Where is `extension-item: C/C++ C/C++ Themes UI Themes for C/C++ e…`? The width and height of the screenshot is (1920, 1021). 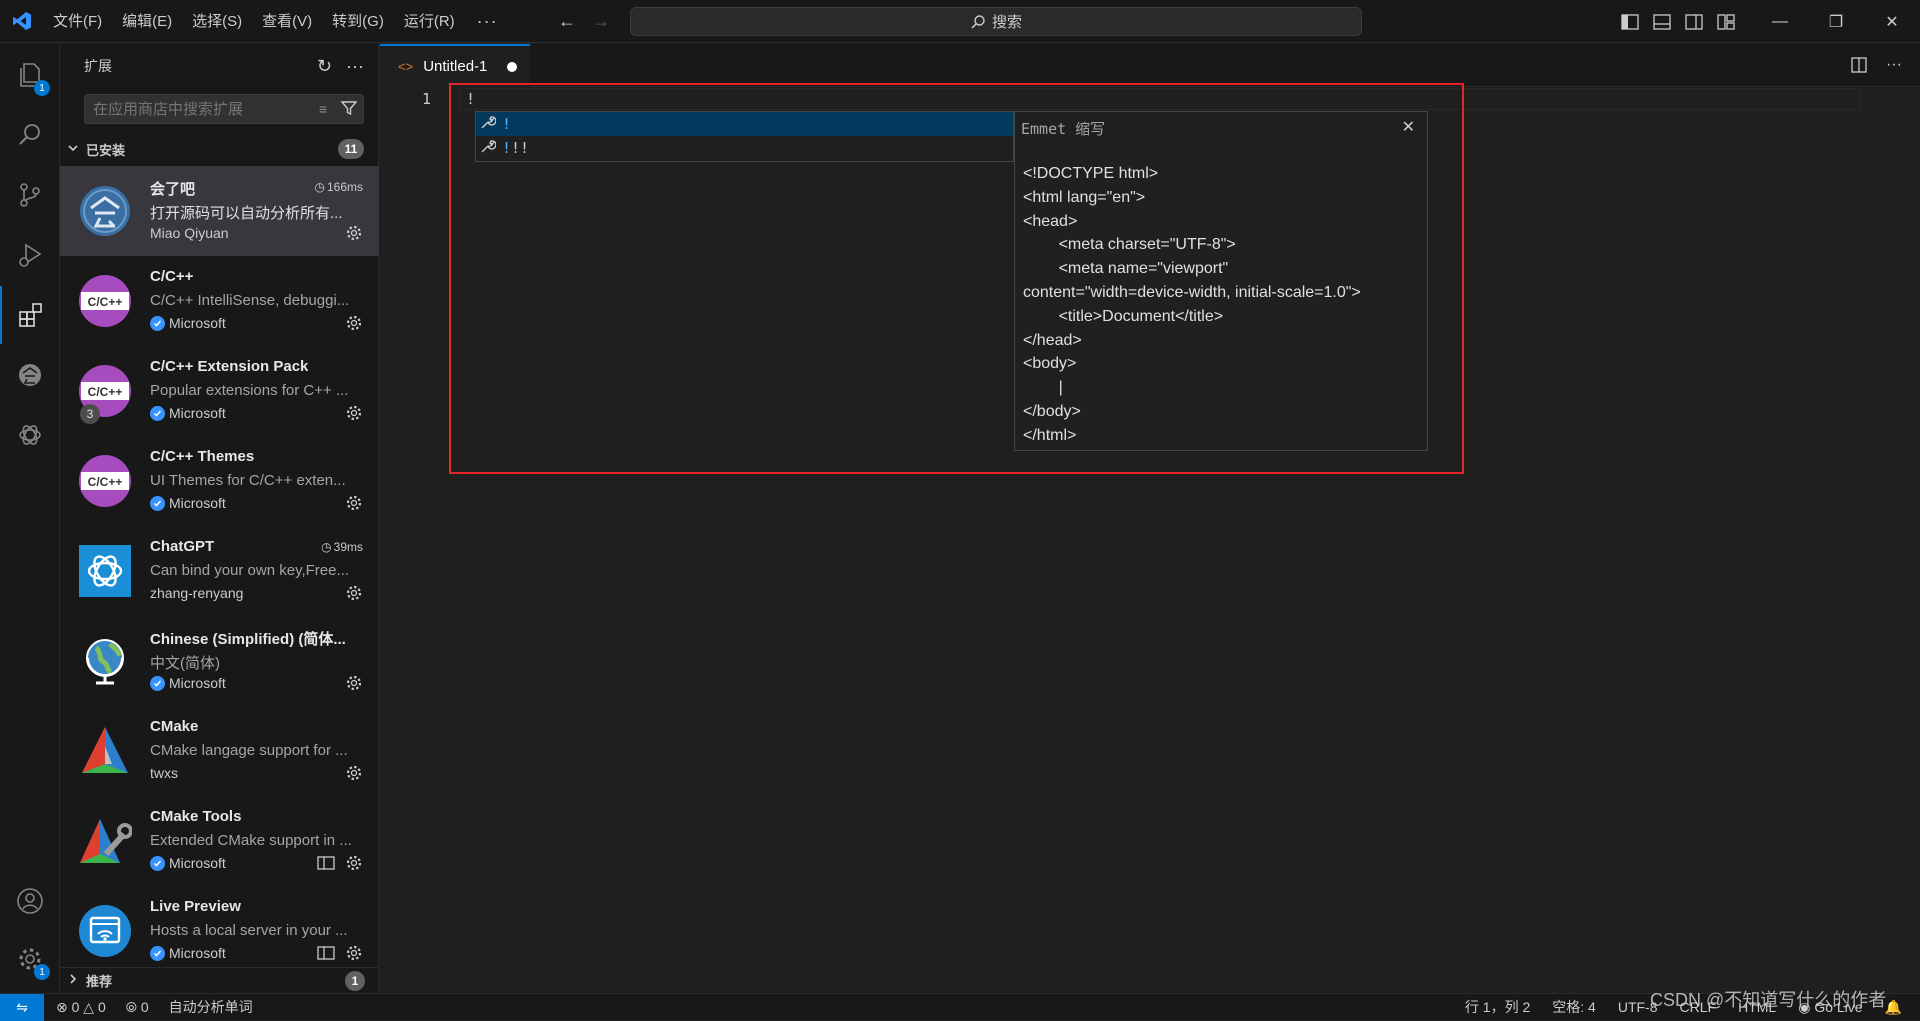
extension-item: C/C++ C/C++ Themes UI Themes for C/C++ e… is located at coordinates (219, 481).